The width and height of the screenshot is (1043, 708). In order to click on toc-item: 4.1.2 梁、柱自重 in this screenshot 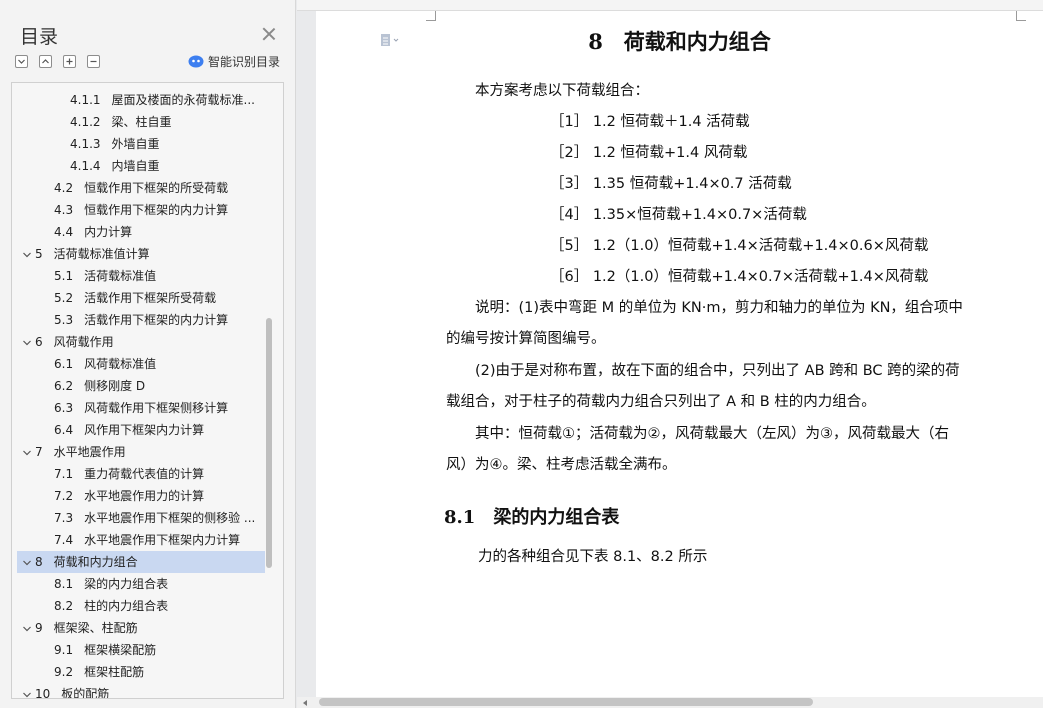, I will do `click(139, 122)`.